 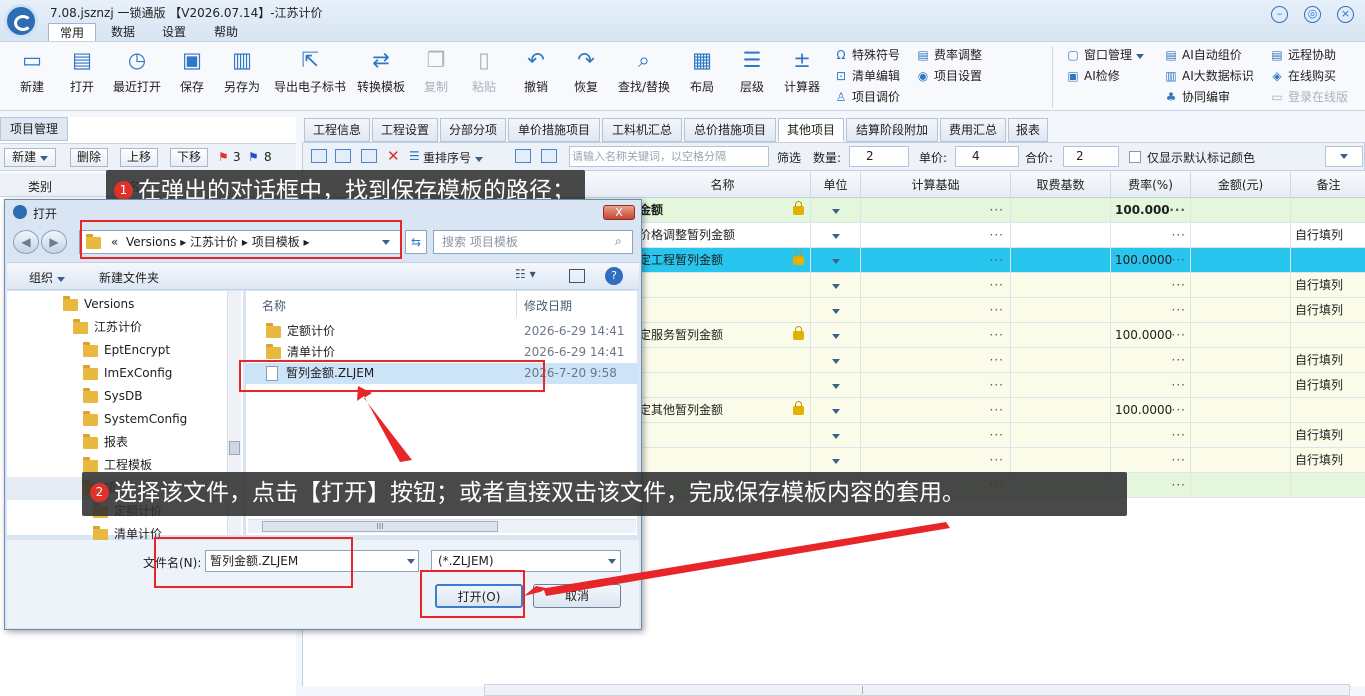 I want to click on step2-text: 选择该文件，点击【打开】按钮；或者直接双击该文件，完成保存模板内容的套用。, so click(x=539, y=493).